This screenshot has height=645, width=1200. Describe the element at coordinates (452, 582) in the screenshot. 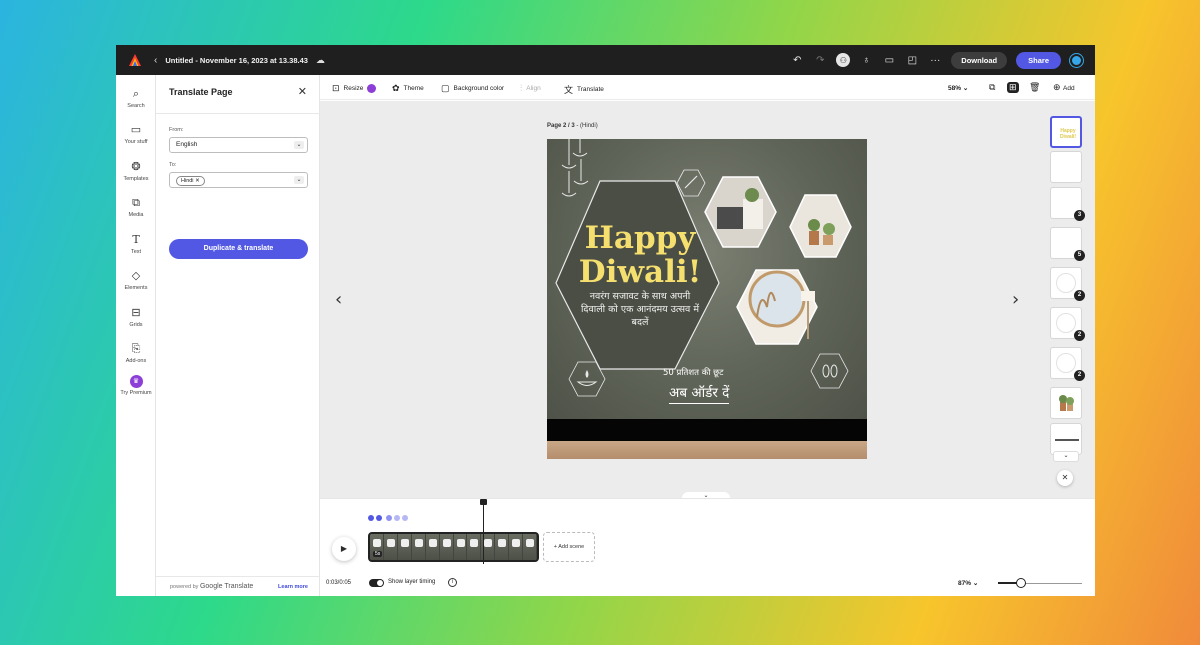

I see `info-icon: i` at that location.